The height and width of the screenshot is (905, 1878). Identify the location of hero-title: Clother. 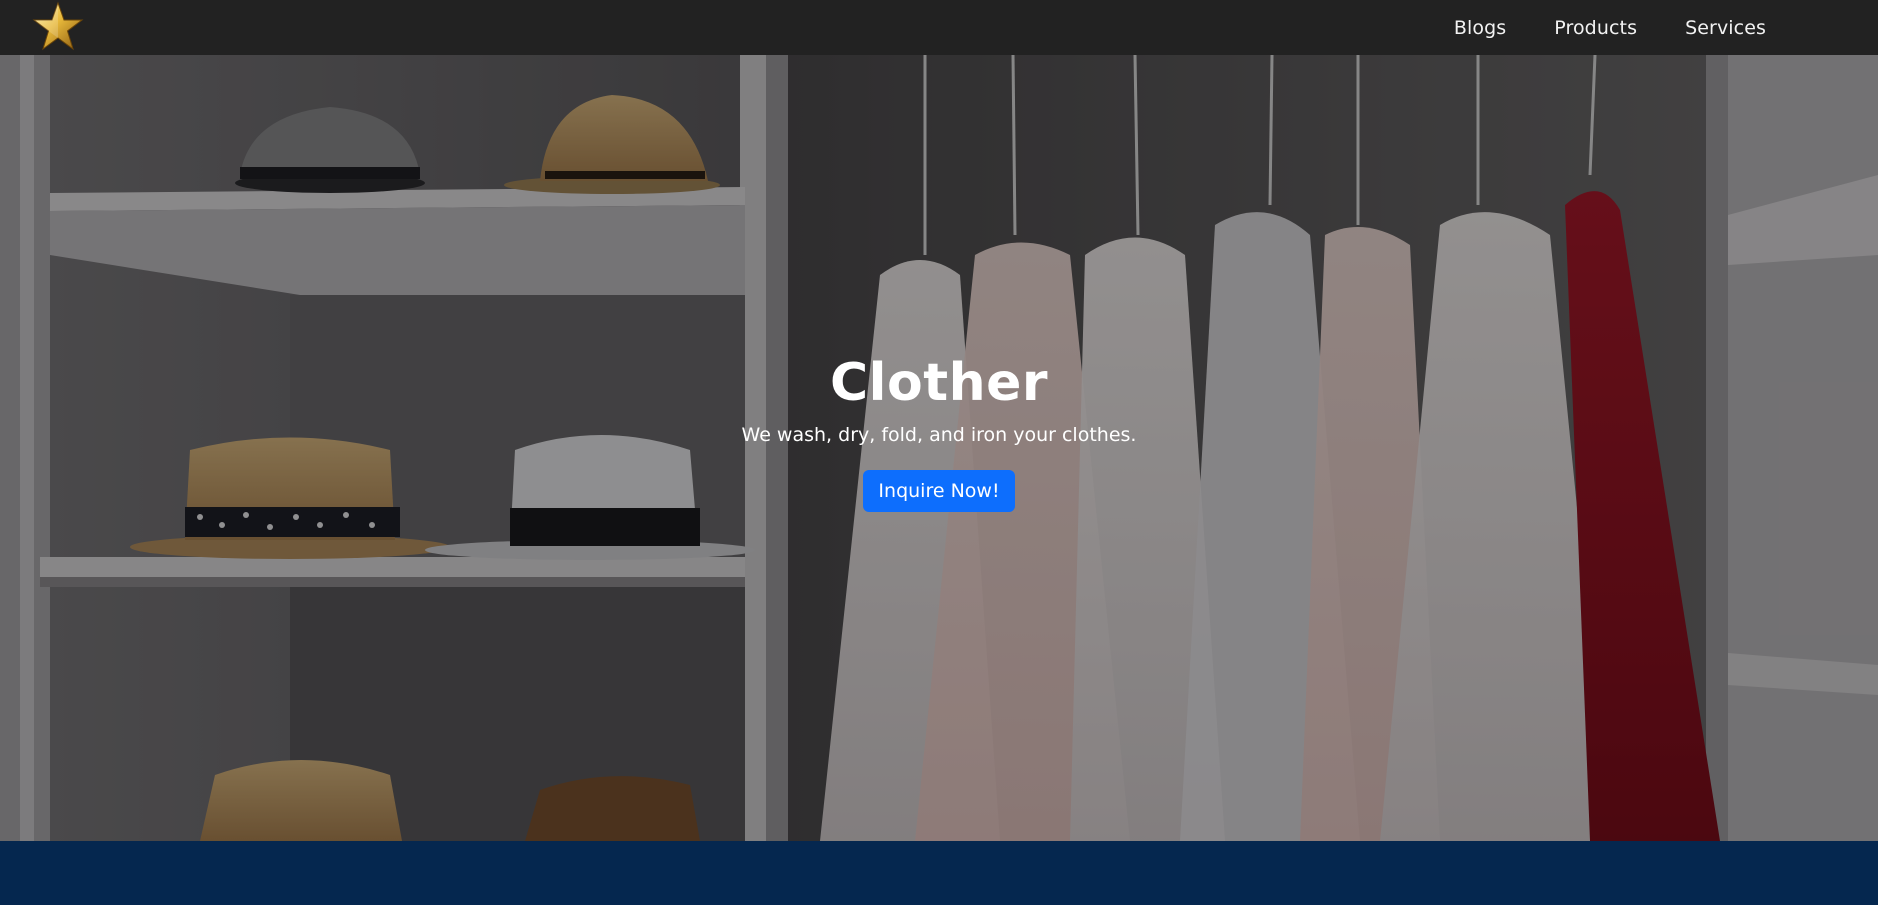
(939, 383).